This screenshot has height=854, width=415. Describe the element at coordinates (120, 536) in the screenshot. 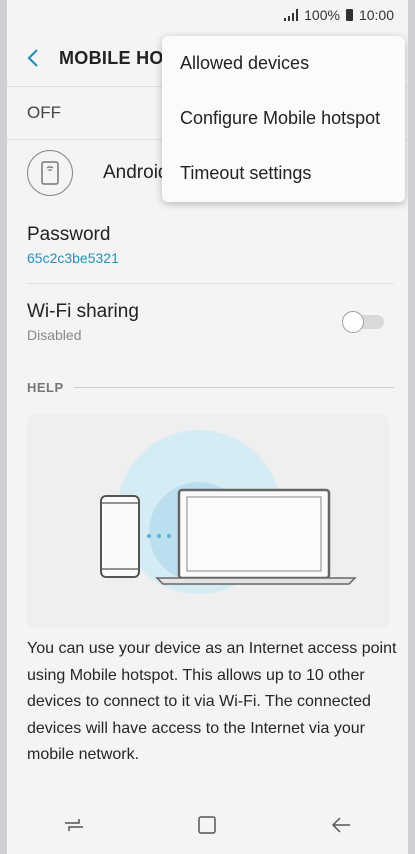

I see `phone-icon` at that location.